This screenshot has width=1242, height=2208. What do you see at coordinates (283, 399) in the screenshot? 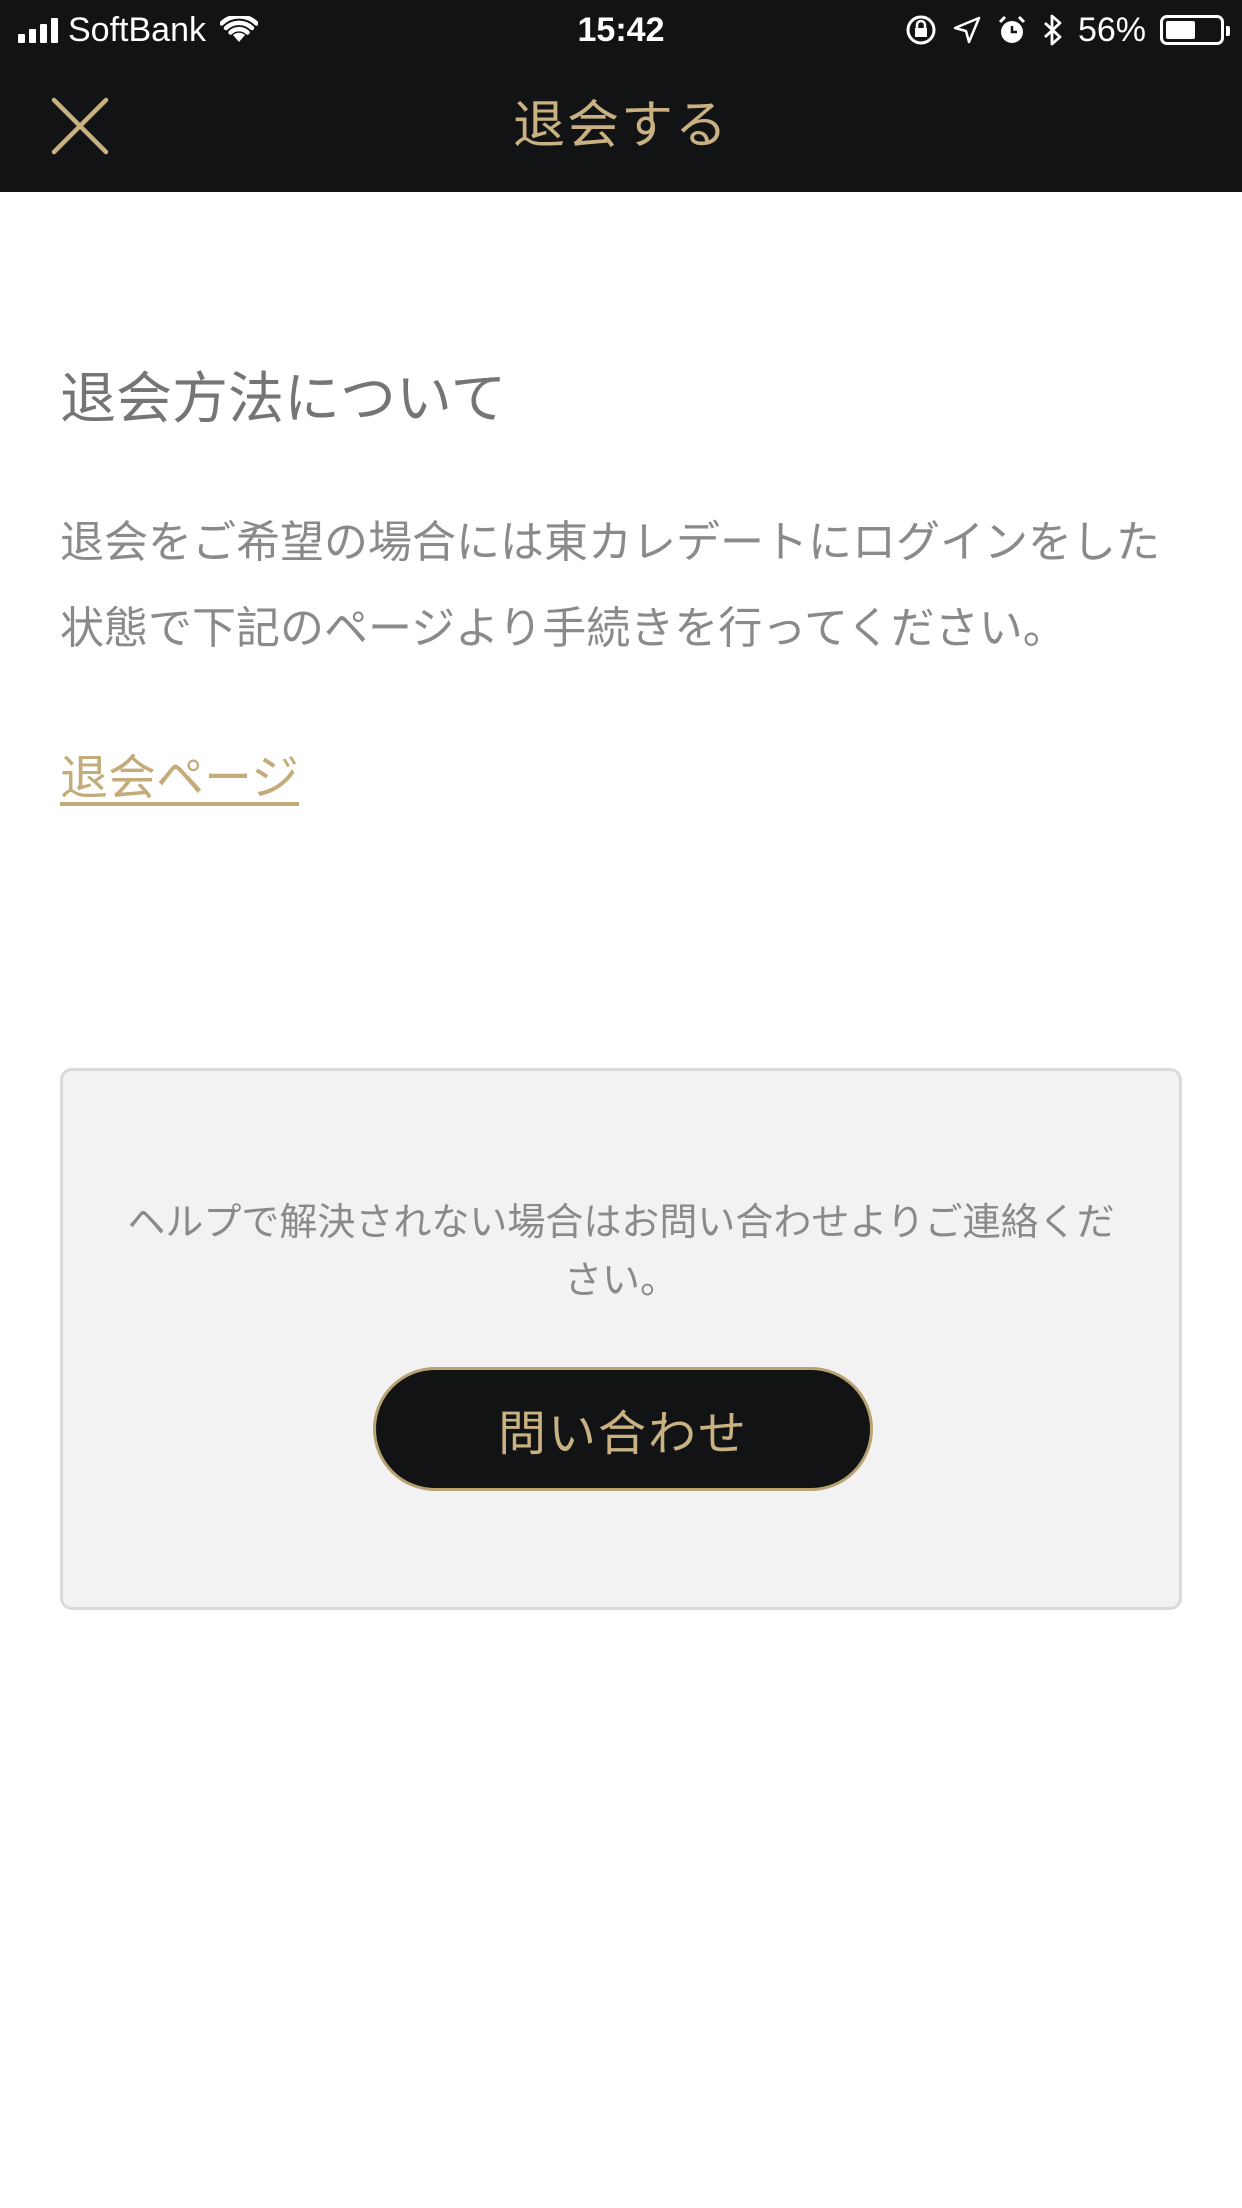
I see `section-title: 退会方法について` at bounding box center [283, 399].